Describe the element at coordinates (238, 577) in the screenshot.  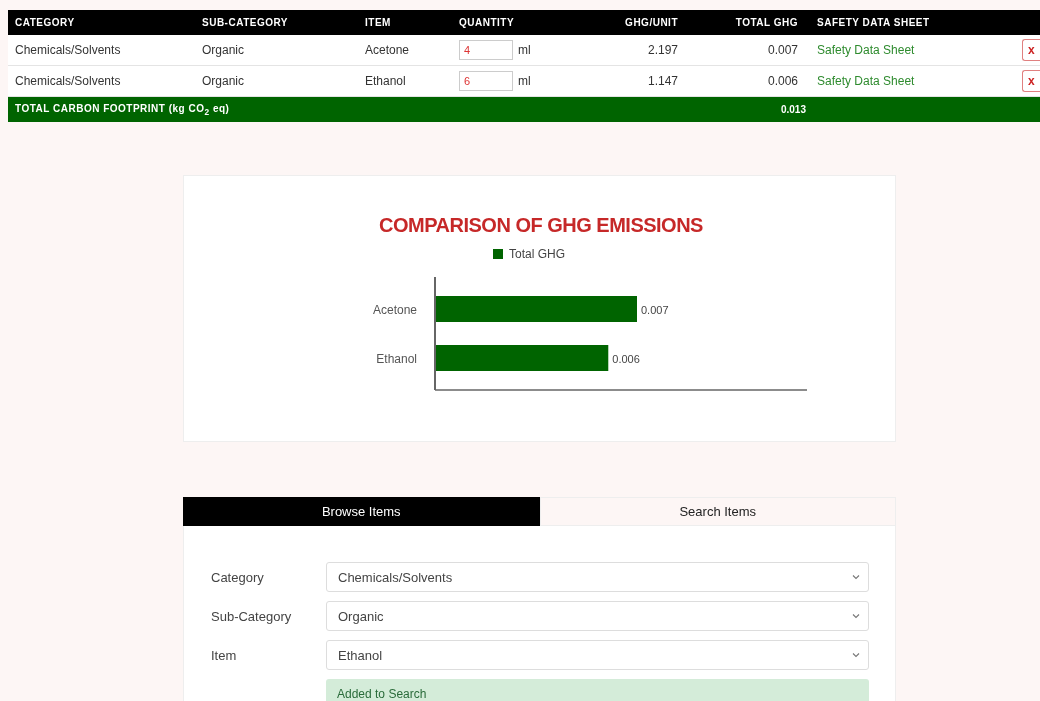
I see `field-label: Category` at that location.